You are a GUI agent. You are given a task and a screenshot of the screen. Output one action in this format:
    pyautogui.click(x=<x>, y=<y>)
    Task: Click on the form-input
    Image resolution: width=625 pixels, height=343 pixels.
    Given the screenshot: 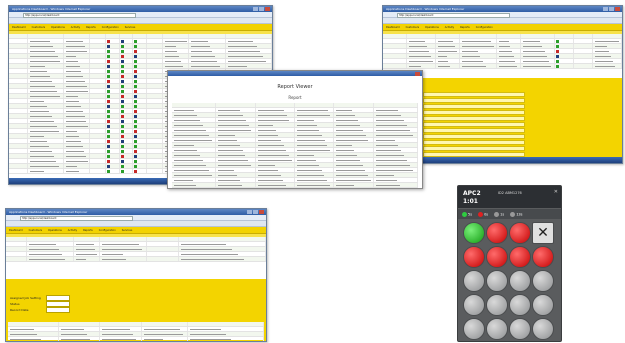 What is the action you would take?
    pyautogui.click(x=58, y=310)
    